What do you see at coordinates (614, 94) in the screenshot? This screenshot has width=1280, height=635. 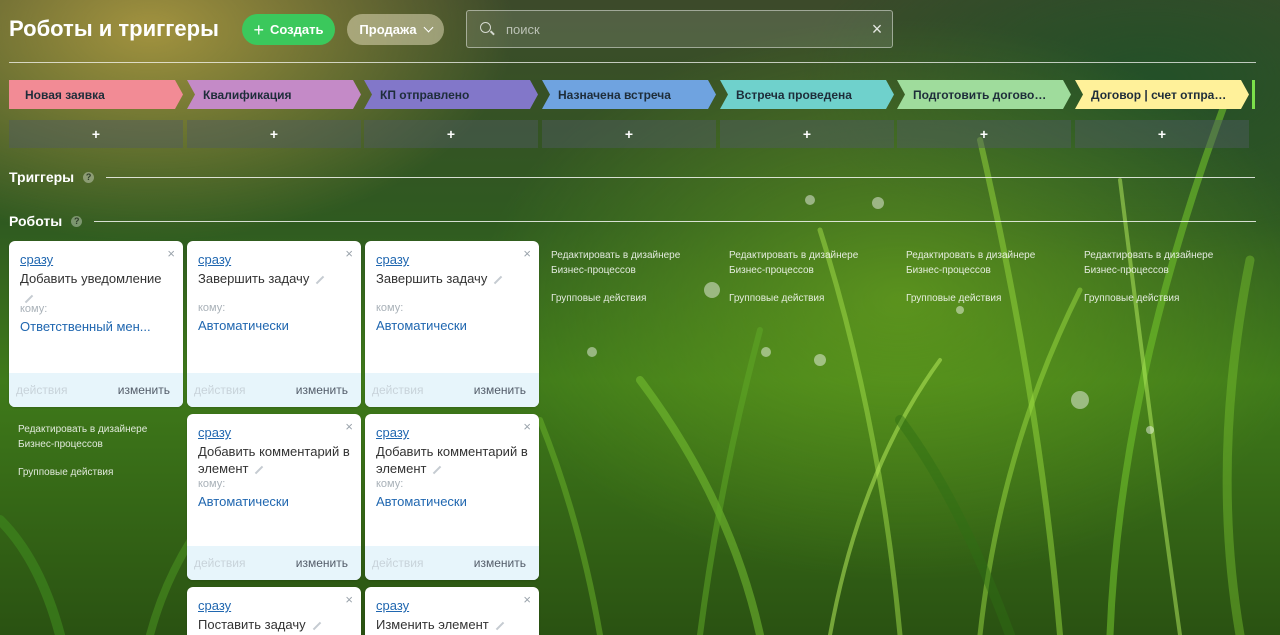 I see `stage-label: Назначена встреча` at bounding box center [614, 94].